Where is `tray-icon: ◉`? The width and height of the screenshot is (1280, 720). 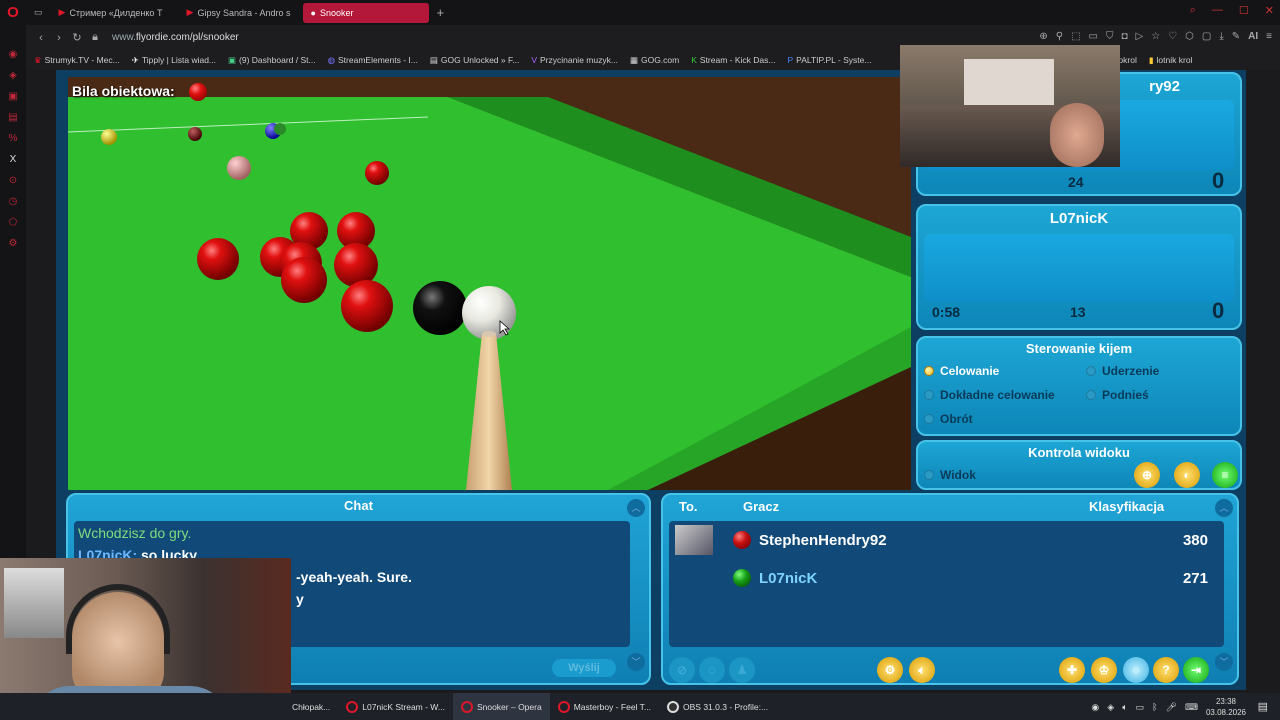
tray-icon: ◉ is located at coordinates (1095, 707).